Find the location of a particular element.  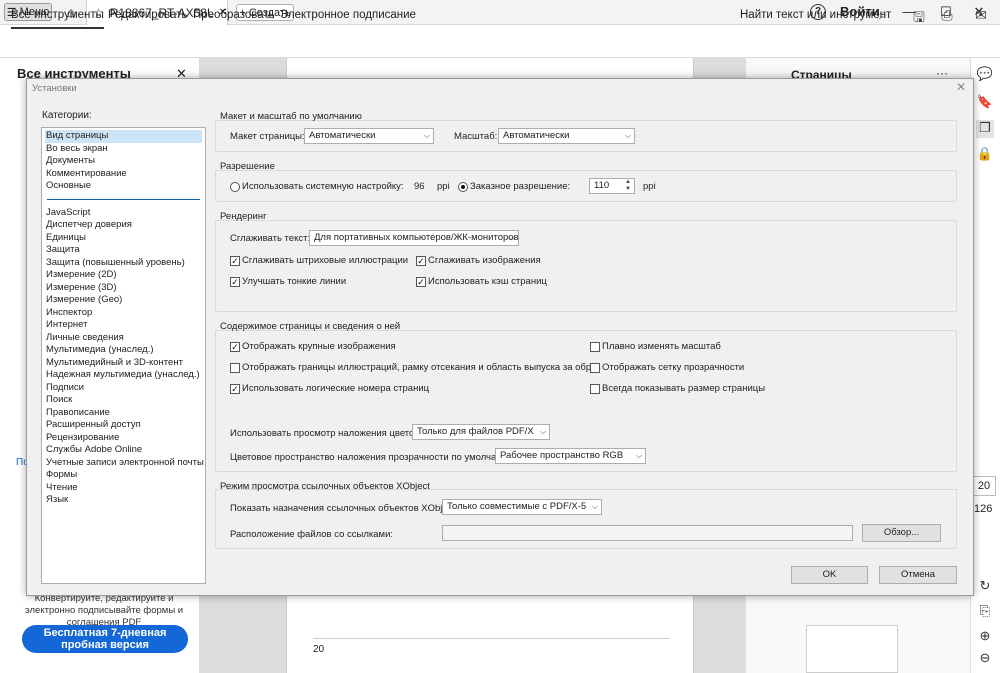

find-text-tool: Найти текст или инструмент is located at coordinates (815, 15).